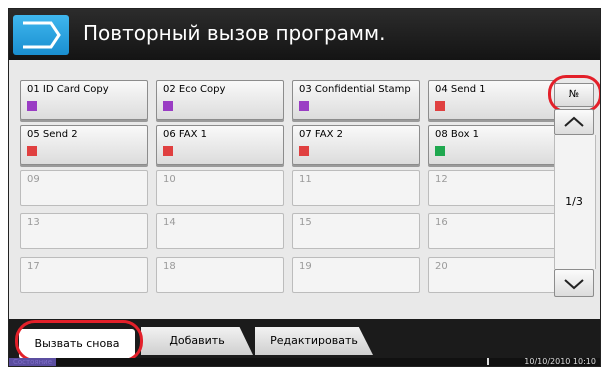  I want to click on page-indicator: 1/3, so click(574, 201).